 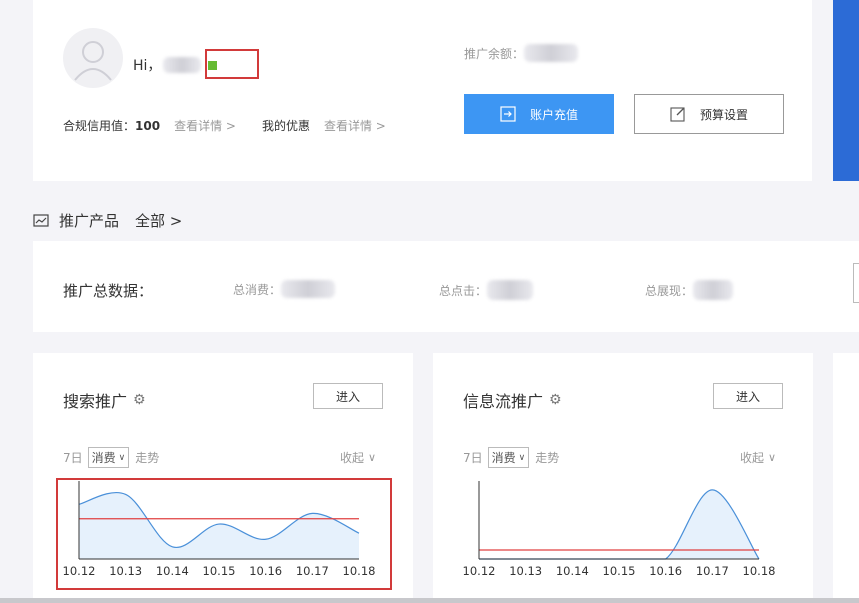 I want to click on x-tick-label: 10.14, so click(x=572, y=571).